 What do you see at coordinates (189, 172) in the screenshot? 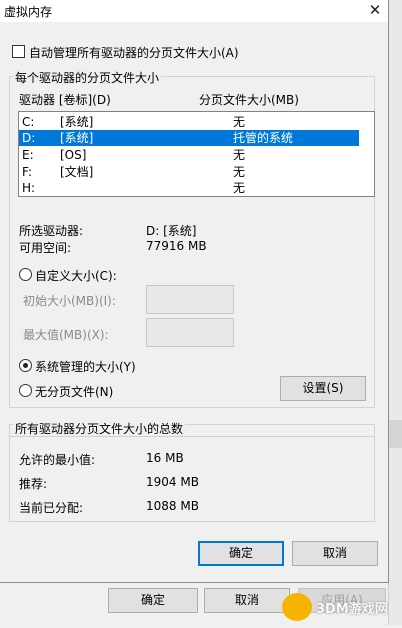
I see `drive-row-f: F: [文档] 无` at bounding box center [189, 172].